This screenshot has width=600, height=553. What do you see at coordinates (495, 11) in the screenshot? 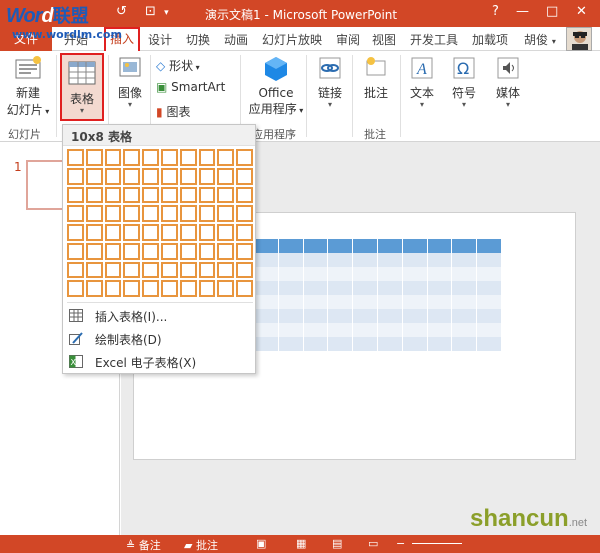
I see `help-icon: ?` at bounding box center [495, 11].